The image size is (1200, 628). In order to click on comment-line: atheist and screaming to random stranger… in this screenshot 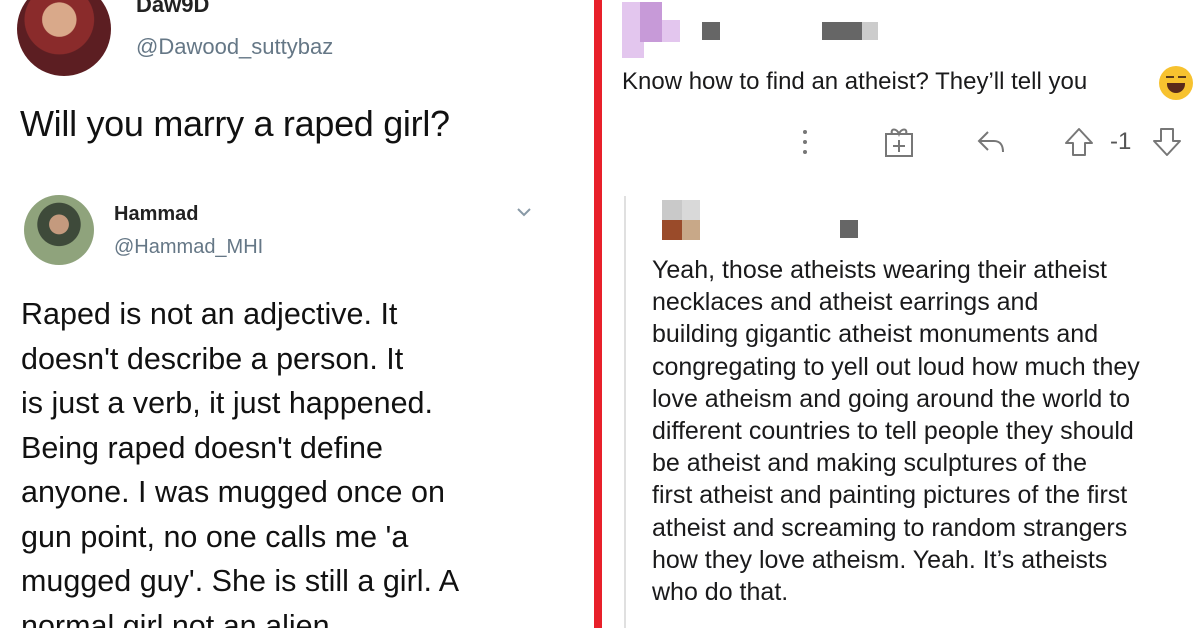, I will do `click(890, 527)`.